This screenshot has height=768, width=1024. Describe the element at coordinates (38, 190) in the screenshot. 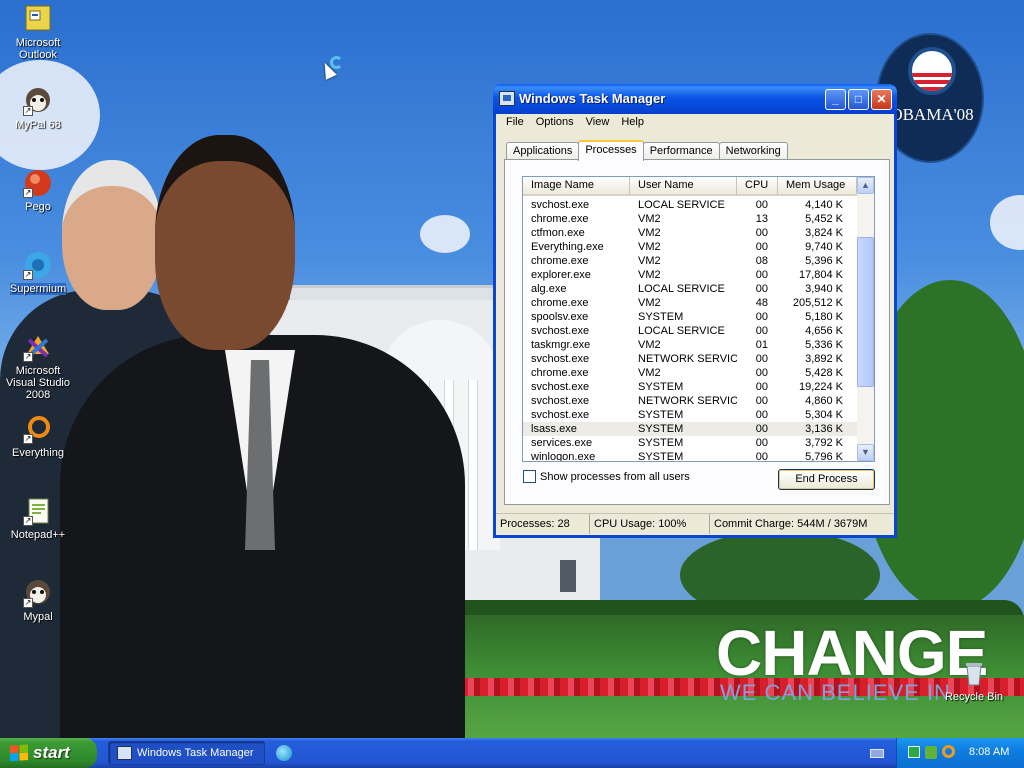

I see `desktop-icon-pego: ↗ Pego` at that location.